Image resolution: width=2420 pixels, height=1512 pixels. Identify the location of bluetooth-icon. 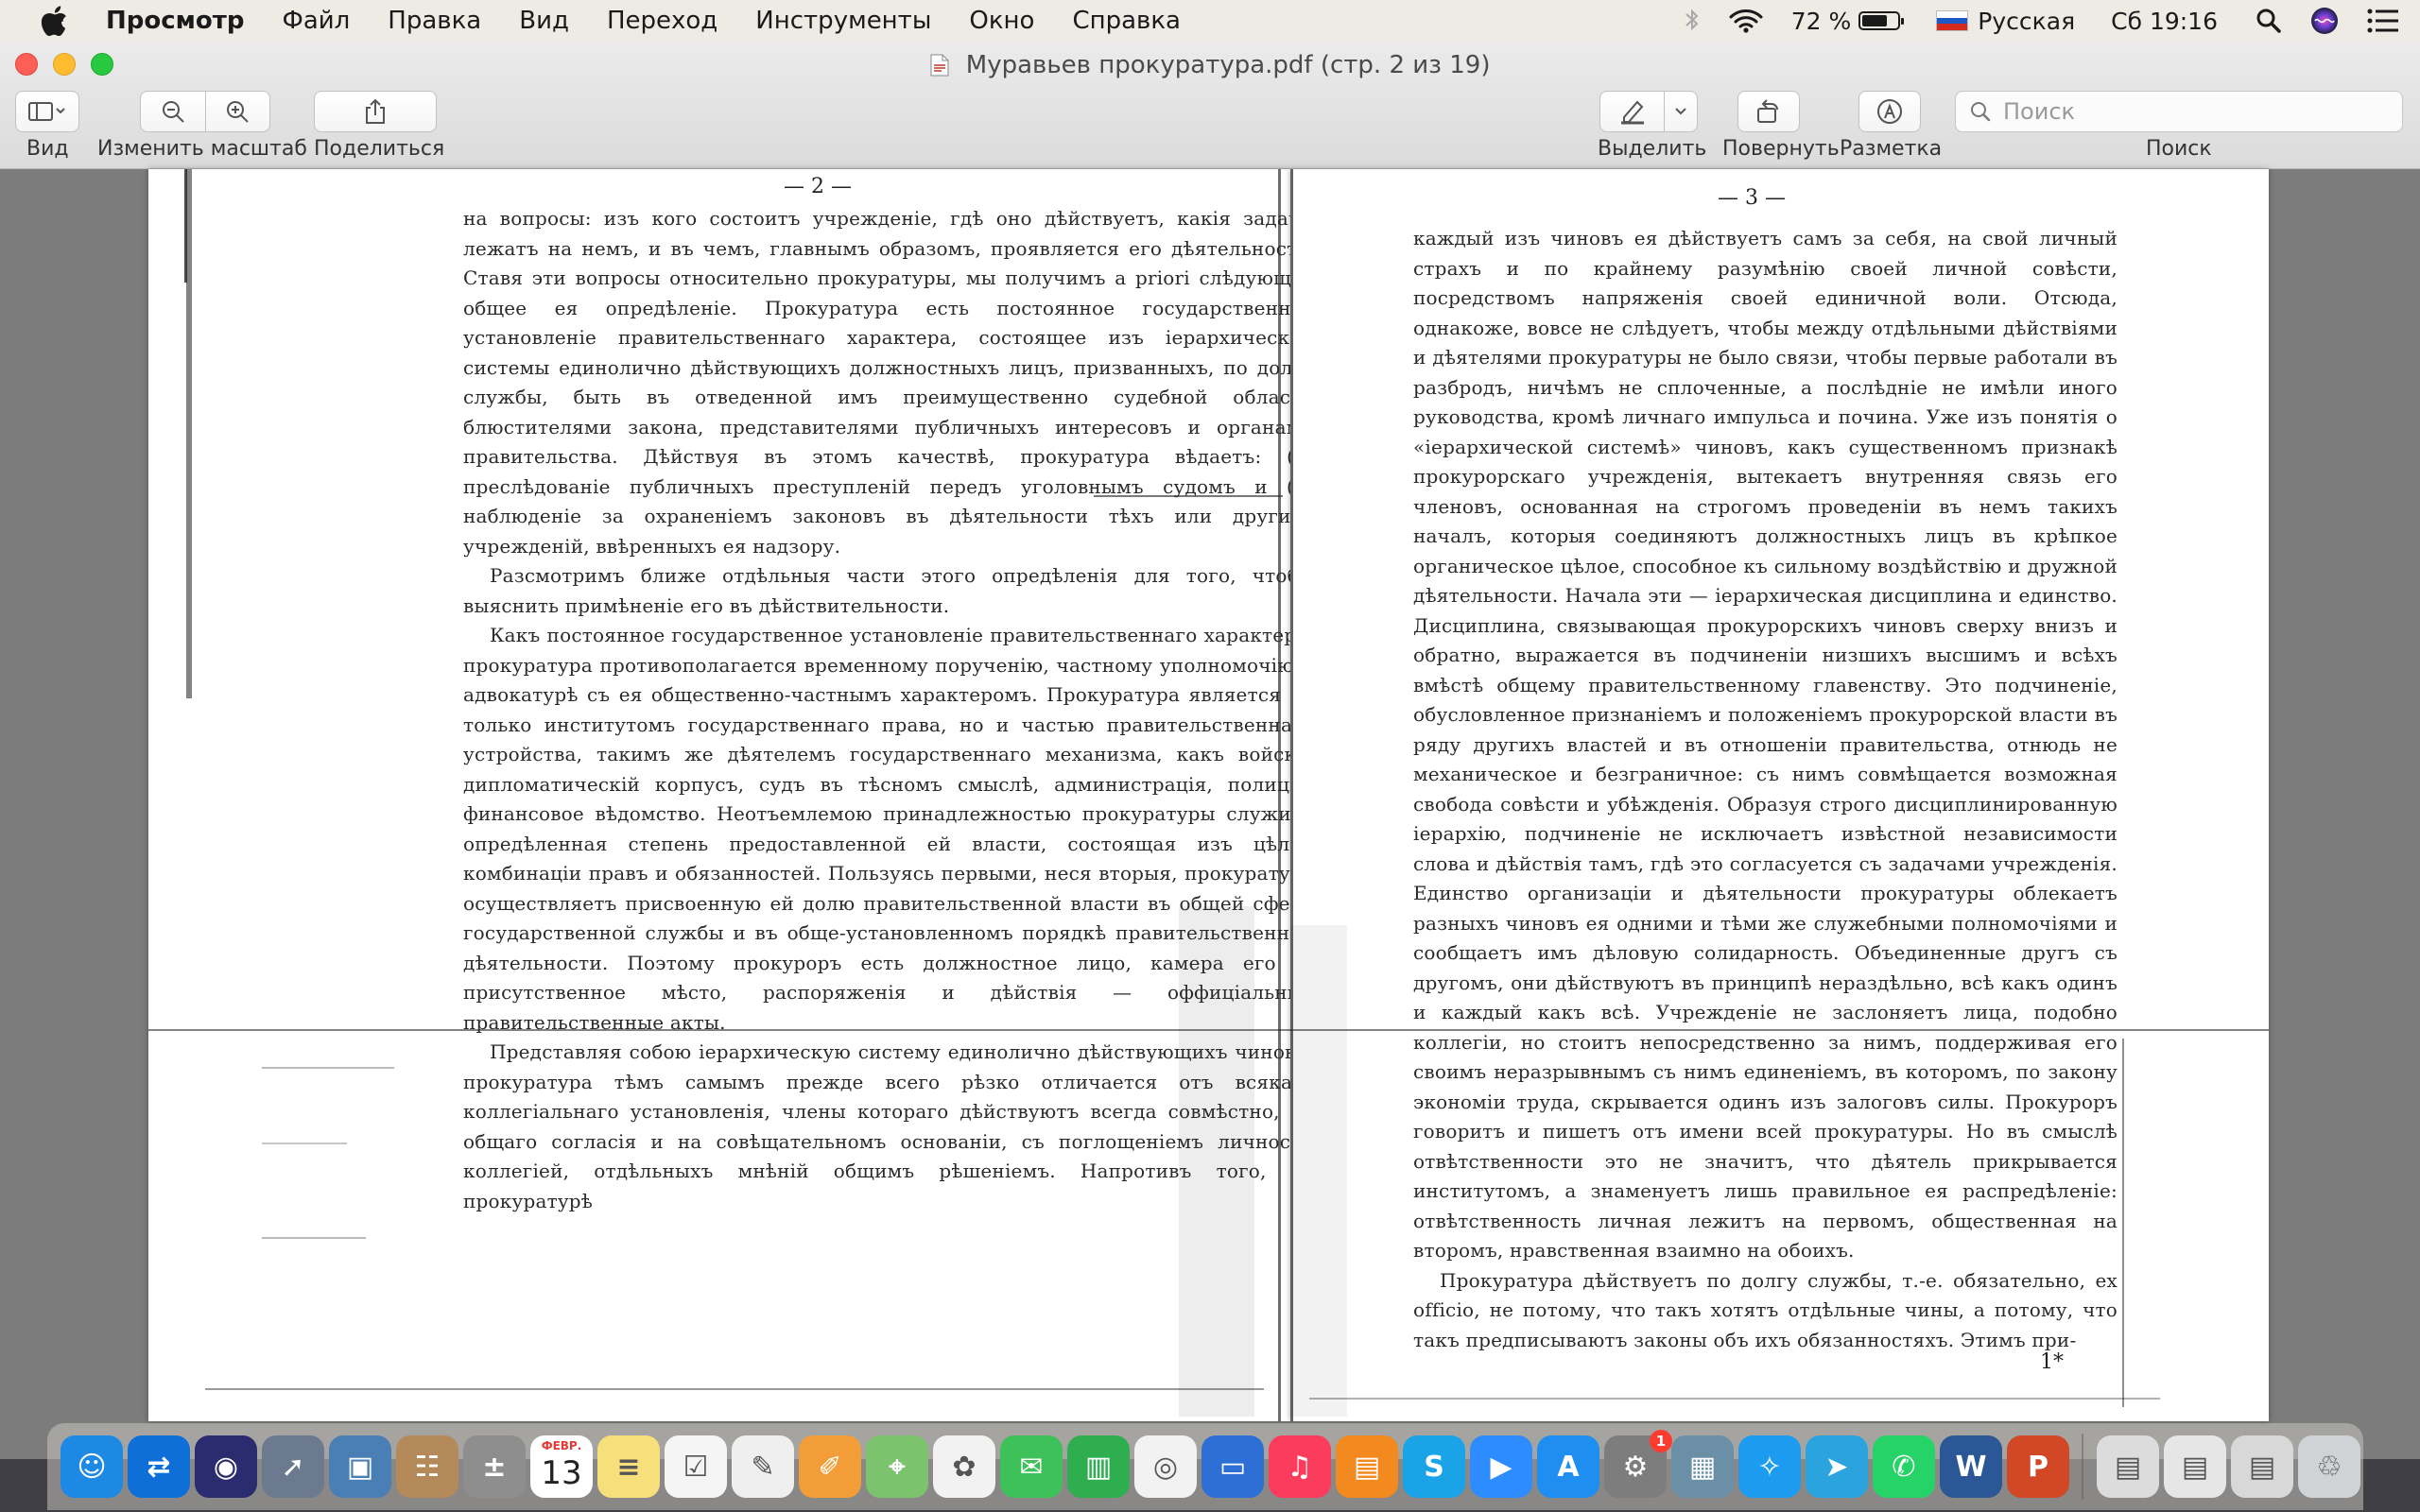
(1693, 21).